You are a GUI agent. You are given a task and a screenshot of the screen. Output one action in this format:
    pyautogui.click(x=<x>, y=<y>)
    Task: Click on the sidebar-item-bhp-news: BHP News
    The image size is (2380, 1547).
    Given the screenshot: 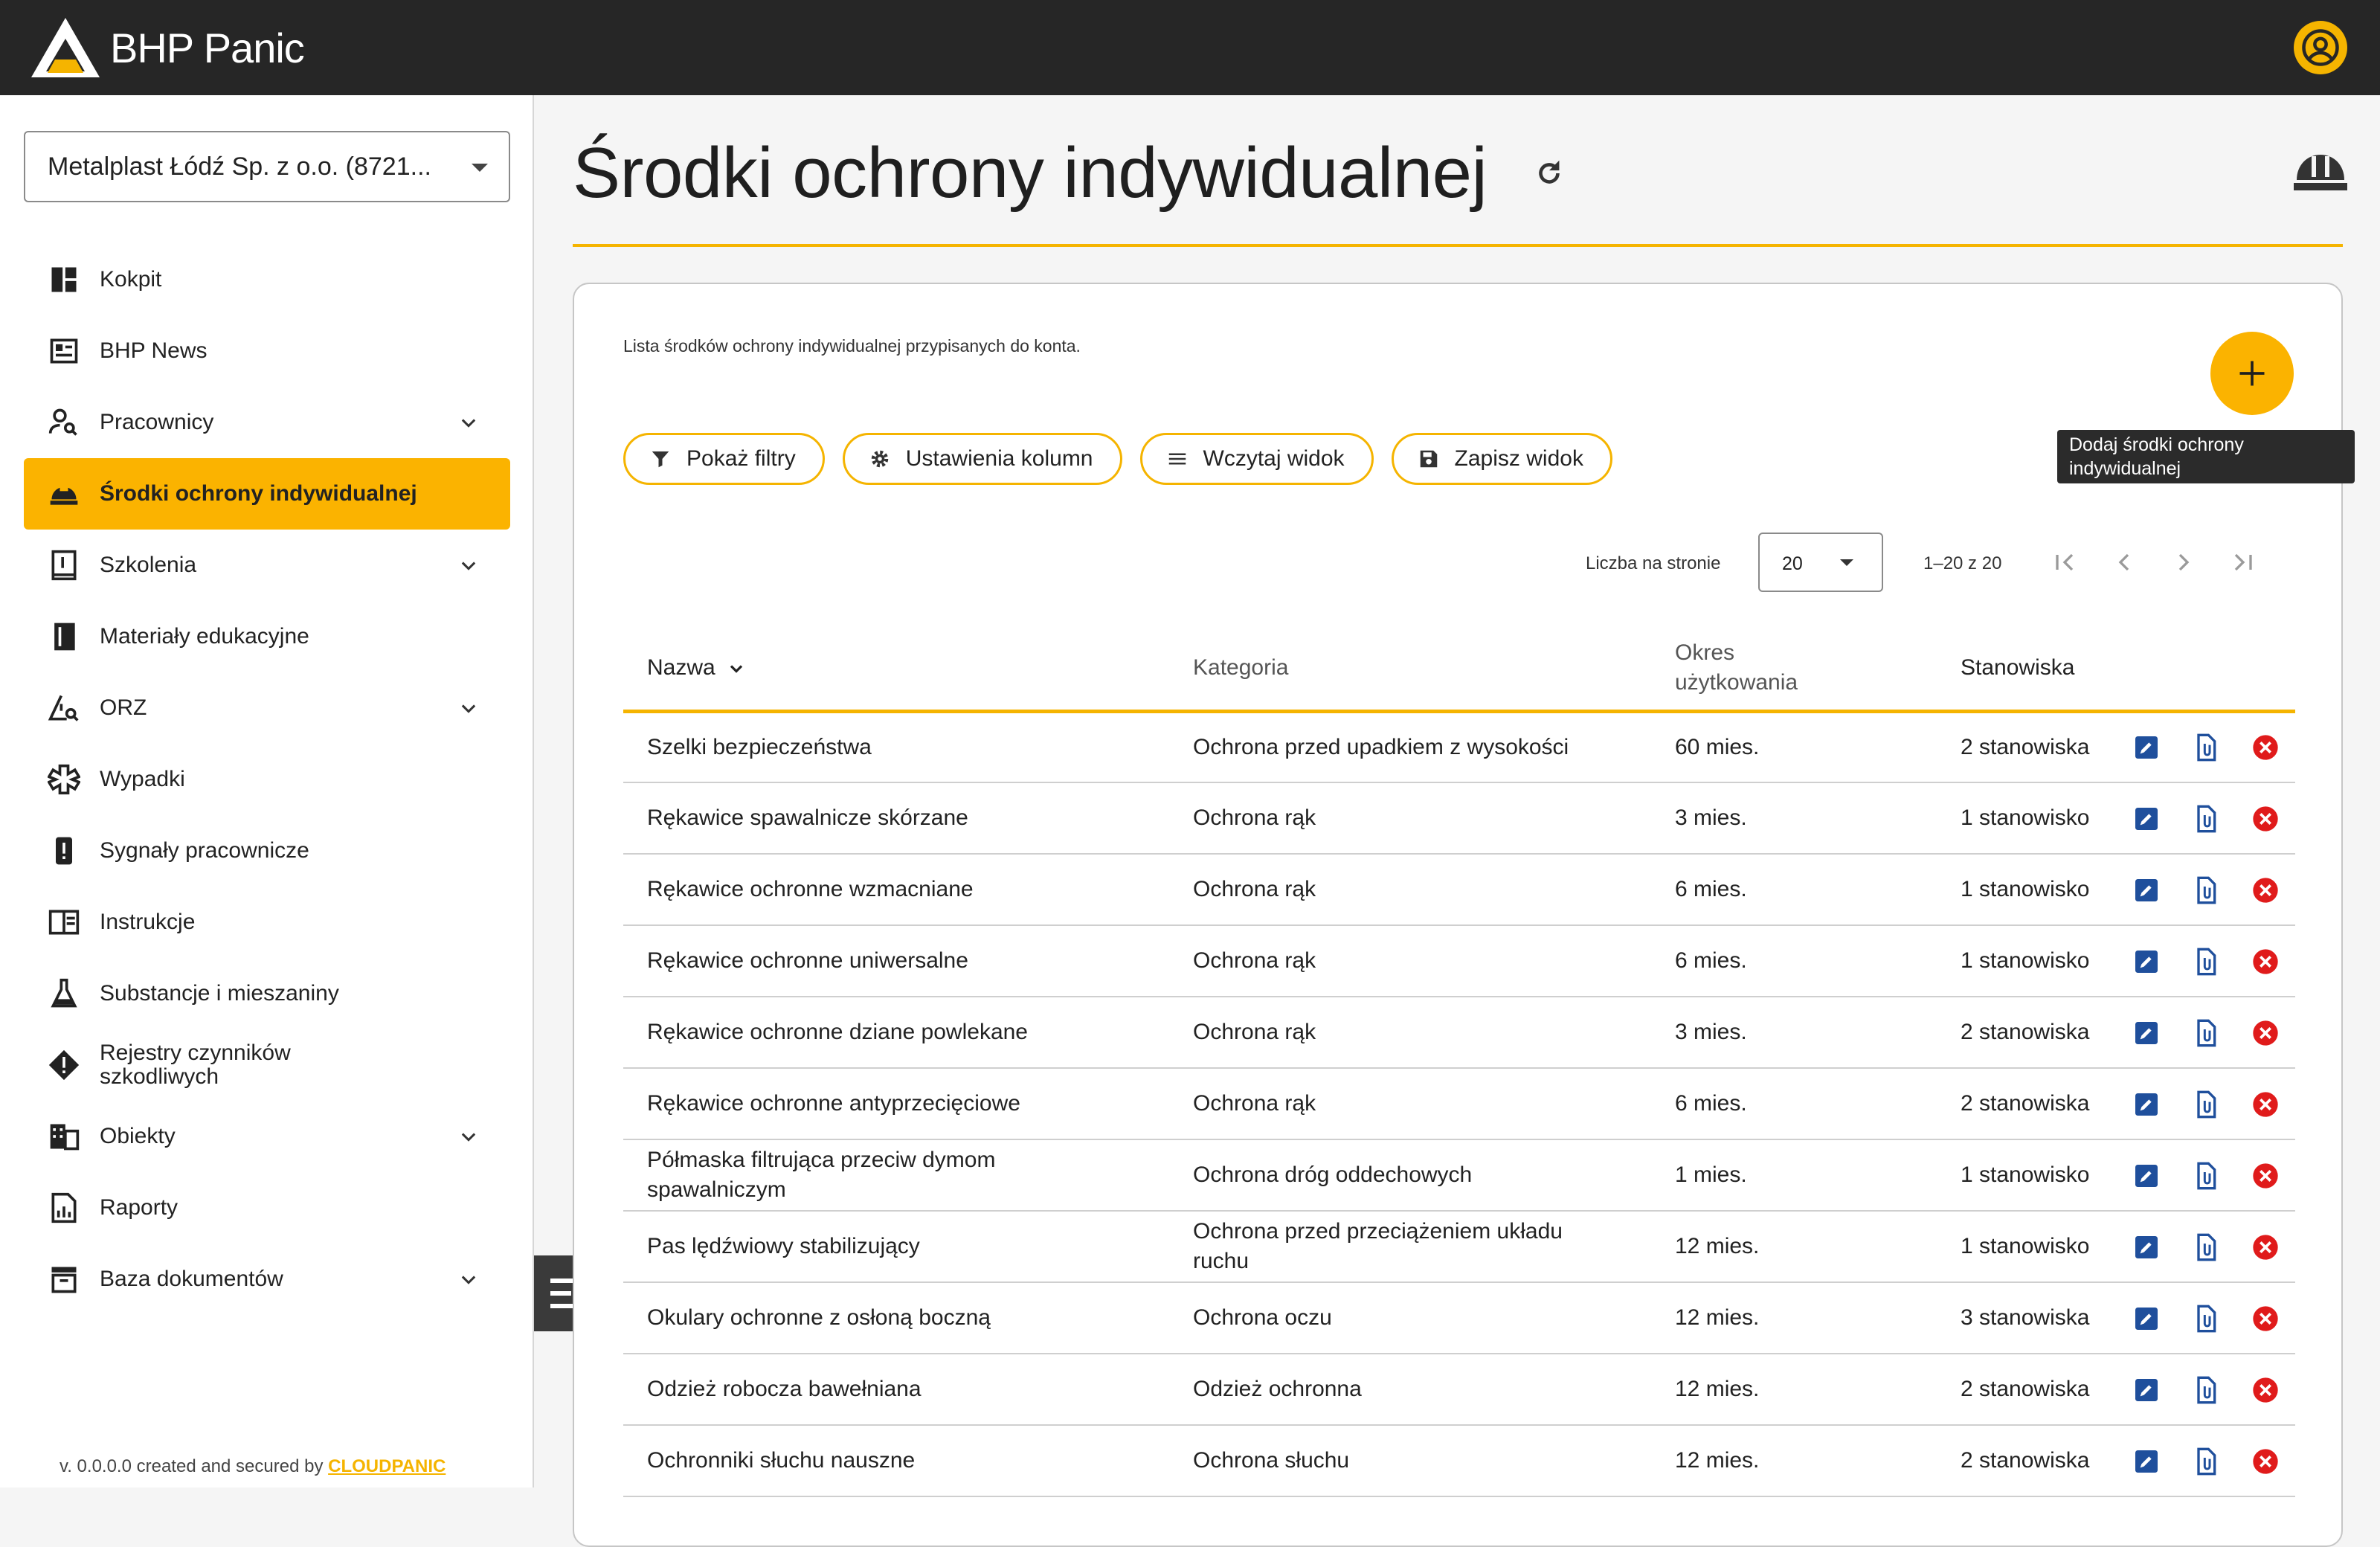 What is the action you would take?
    pyautogui.click(x=267, y=351)
    